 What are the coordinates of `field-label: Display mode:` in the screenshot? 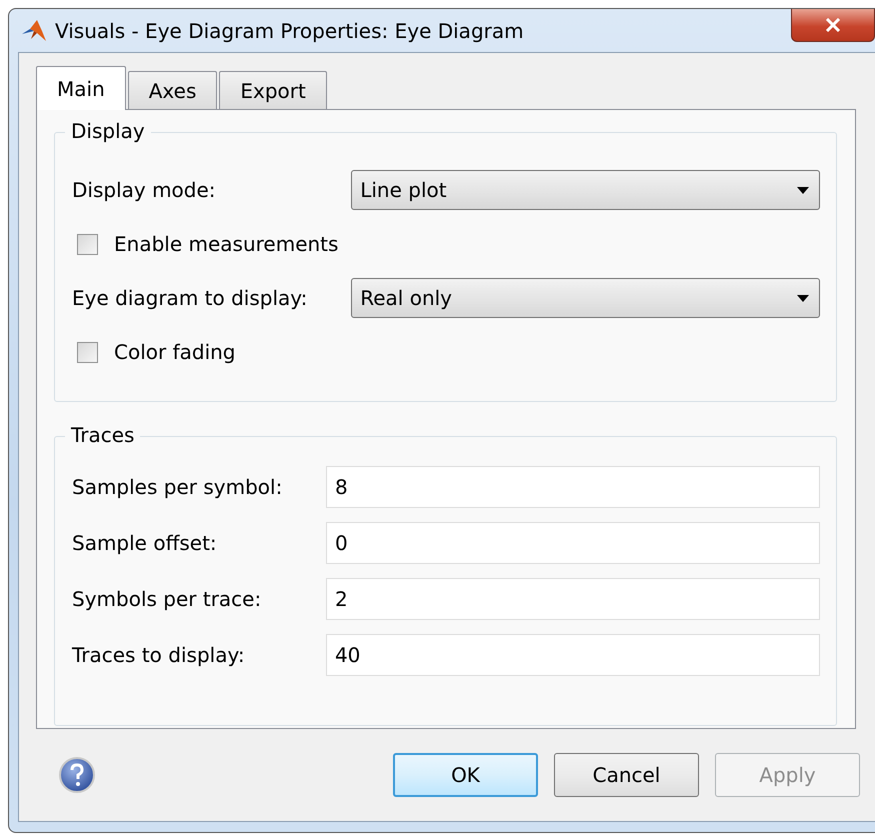 It's located at (144, 190).